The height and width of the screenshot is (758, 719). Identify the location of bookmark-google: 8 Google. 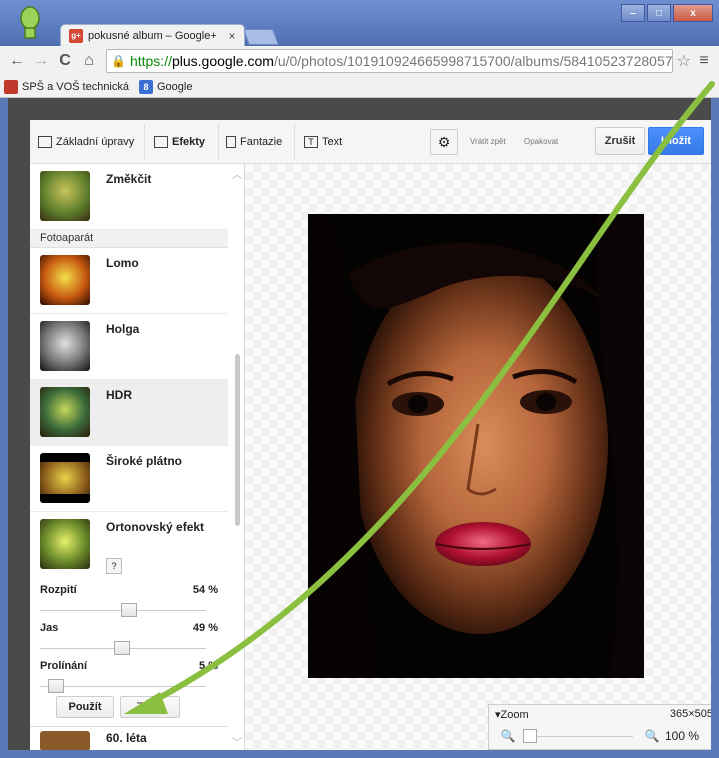
(166, 86).